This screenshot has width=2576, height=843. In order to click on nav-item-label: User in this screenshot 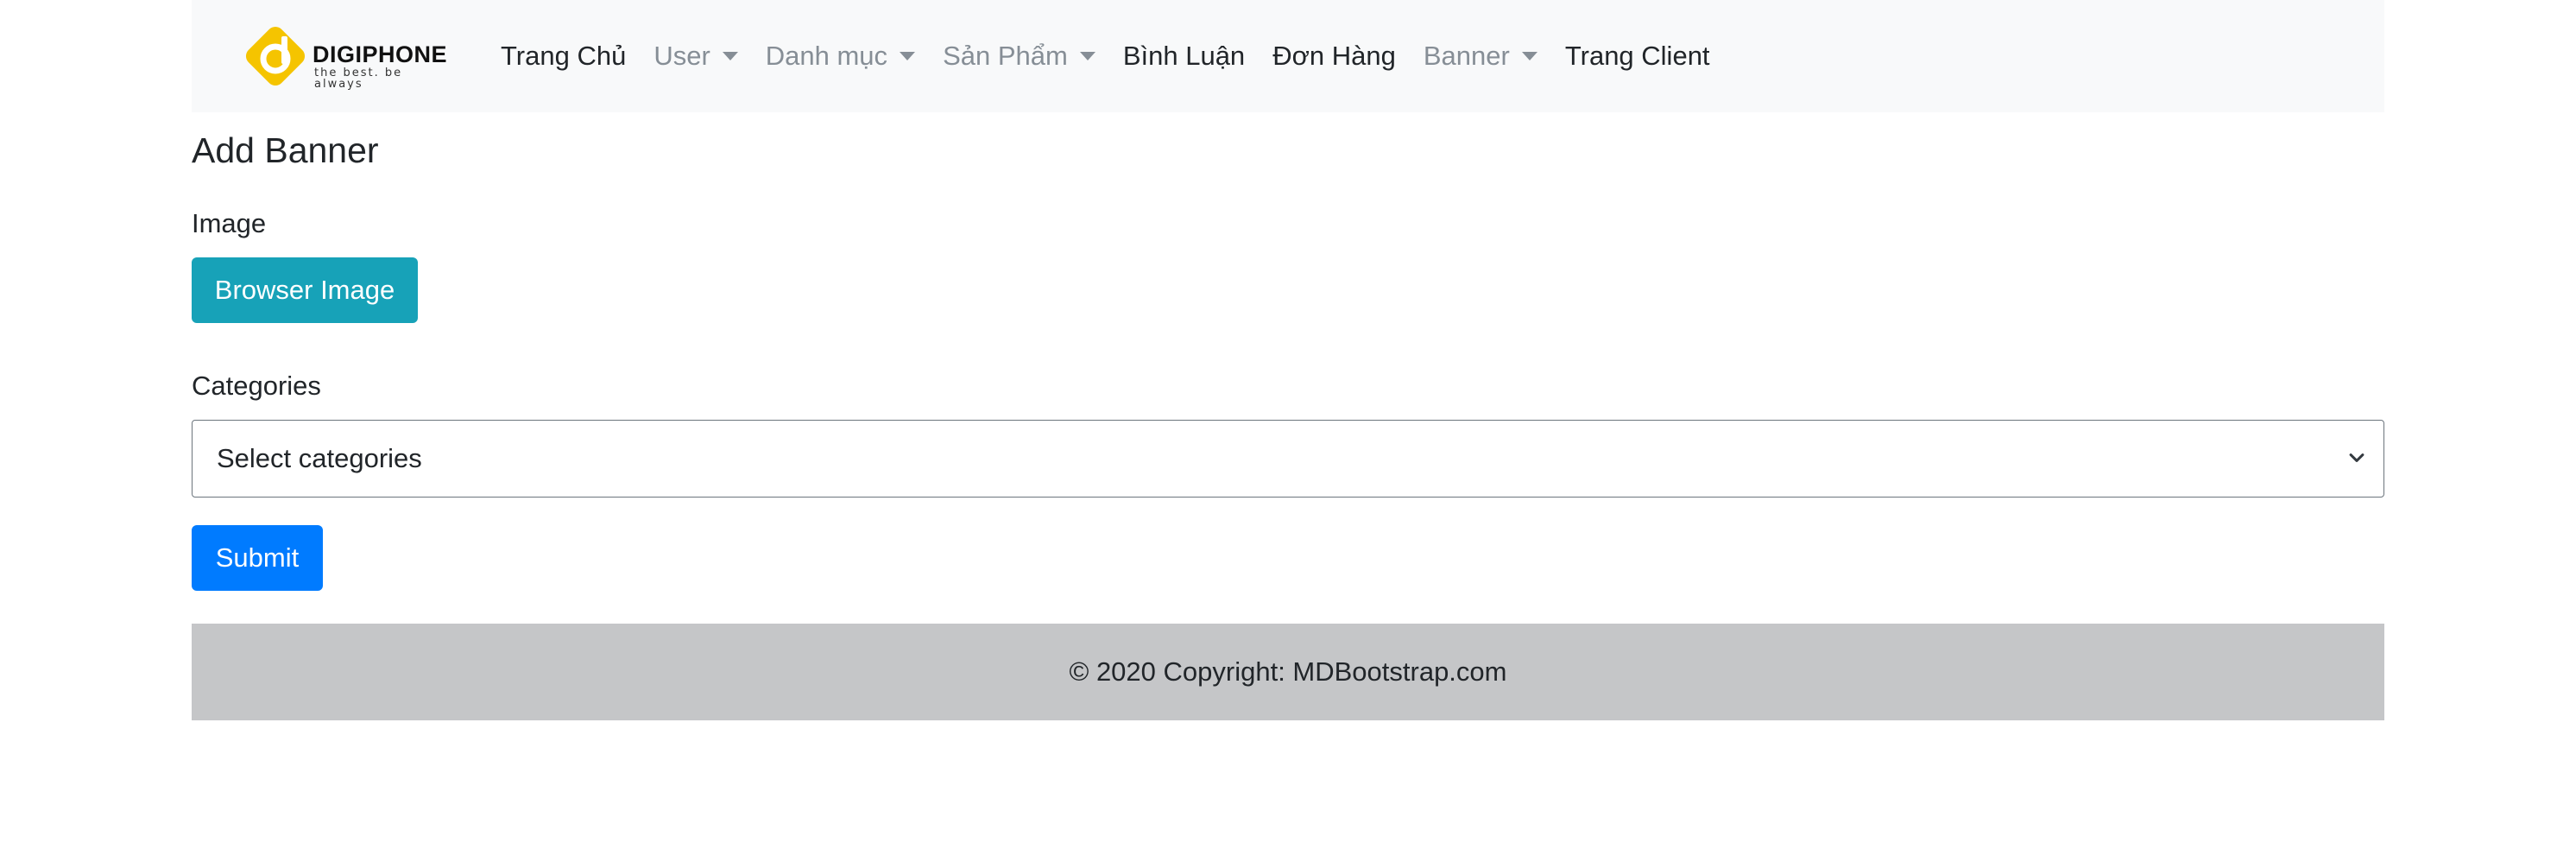, I will do `click(681, 56)`.